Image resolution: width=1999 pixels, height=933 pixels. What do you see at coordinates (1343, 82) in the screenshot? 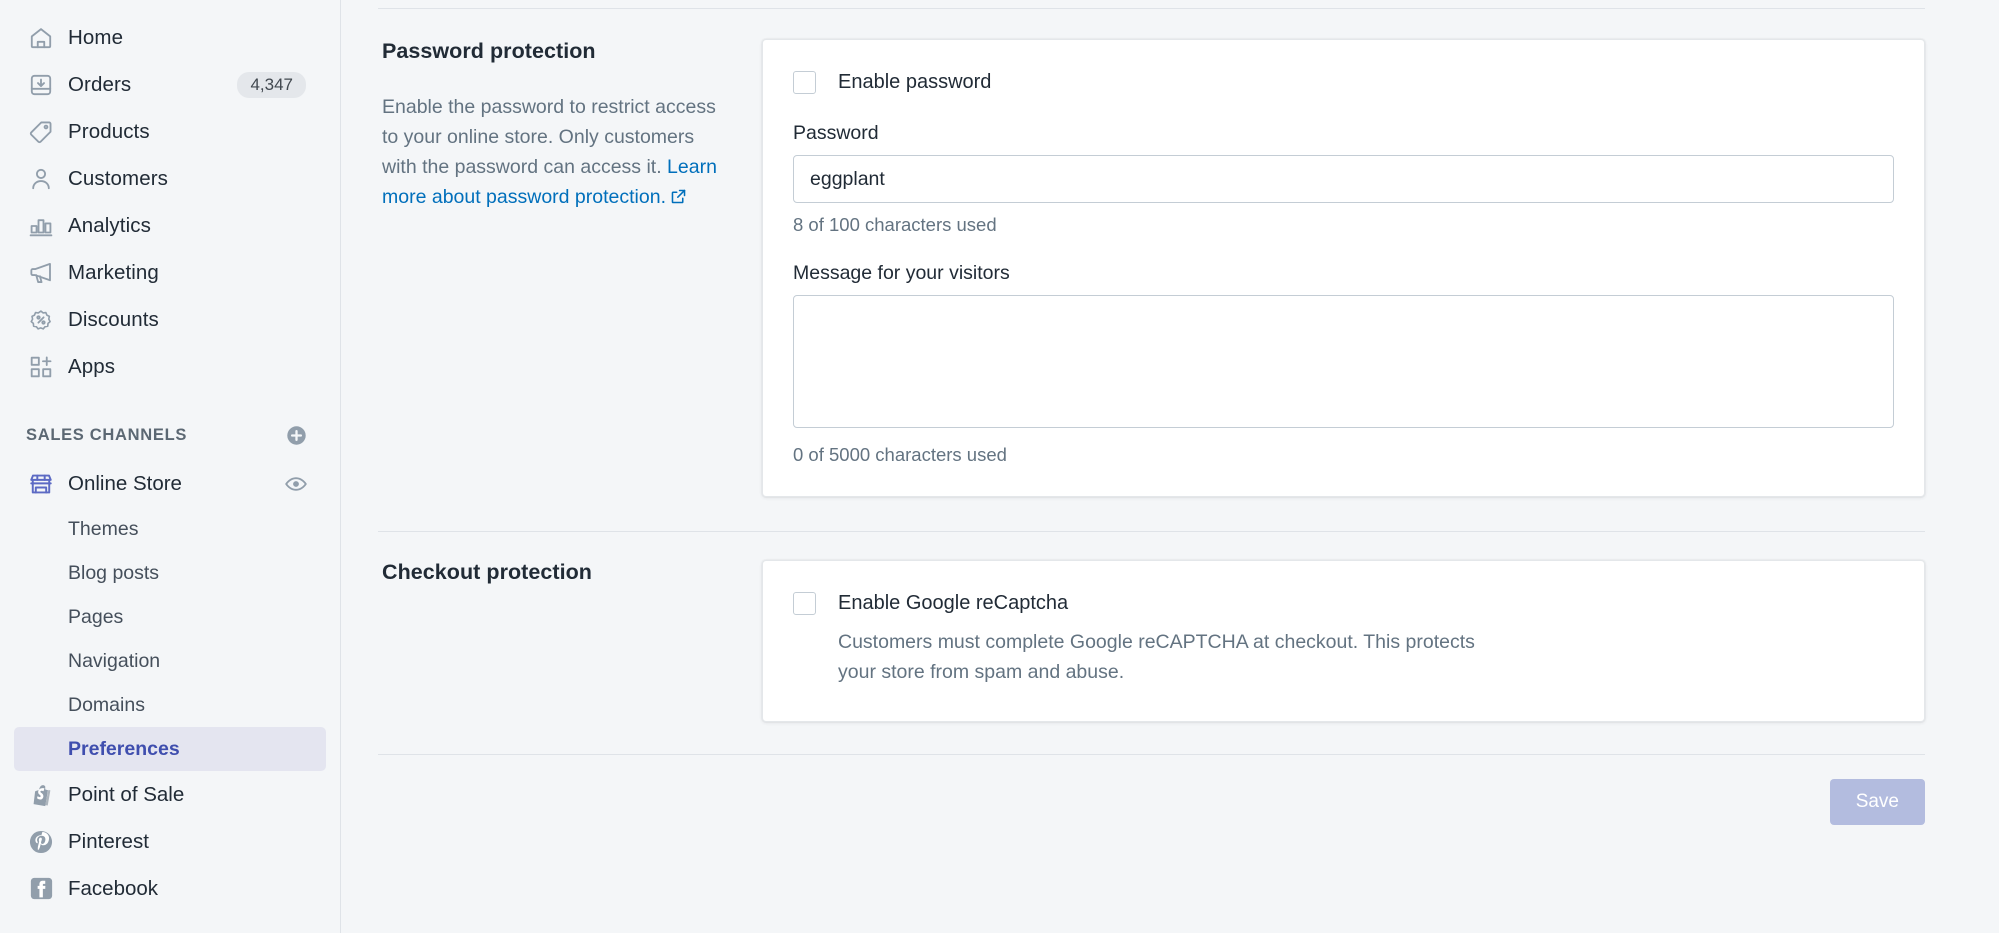
I see `enable-password-row: Enable password` at bounding box center [1343, 82].